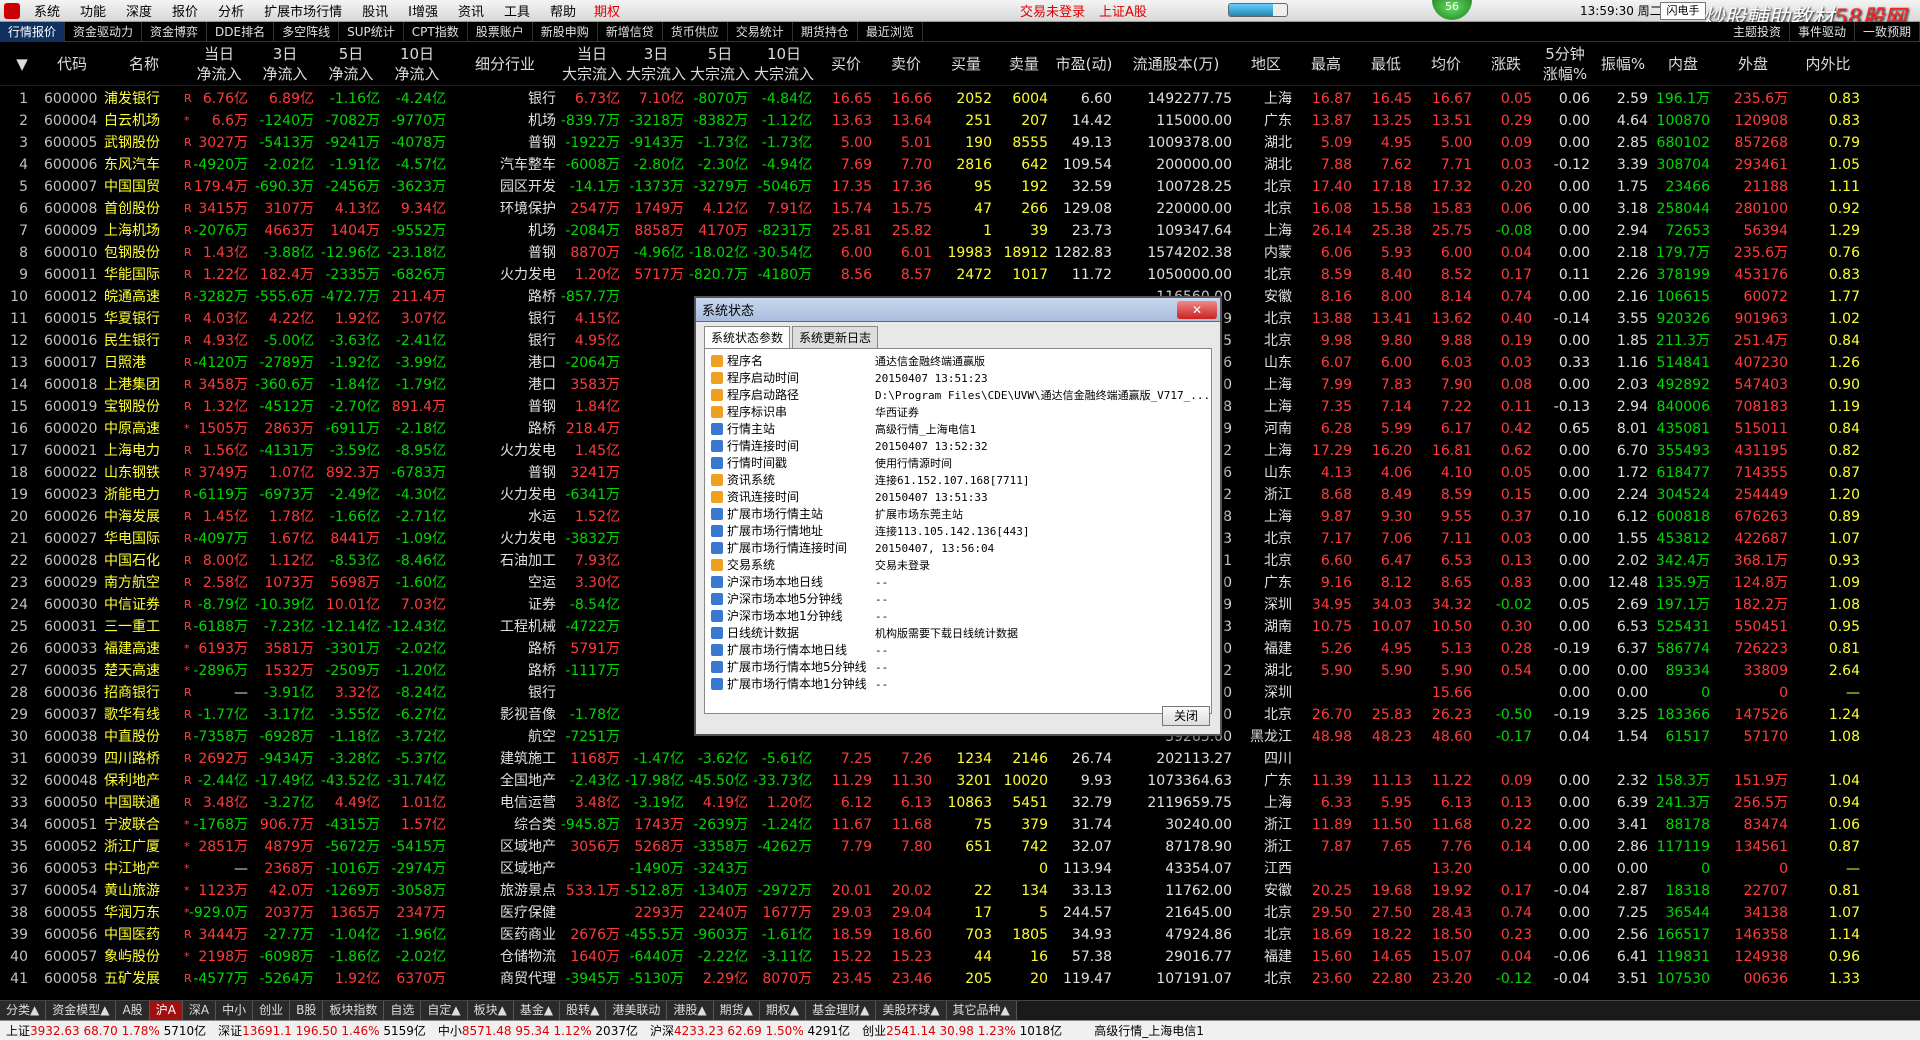 The width and height of the screenshot is (1920, 1040). What do you see at coordinates (144, 979) in the screenshot?
I see `stock-name: 五矿发展` at bounding box center [144, 979].